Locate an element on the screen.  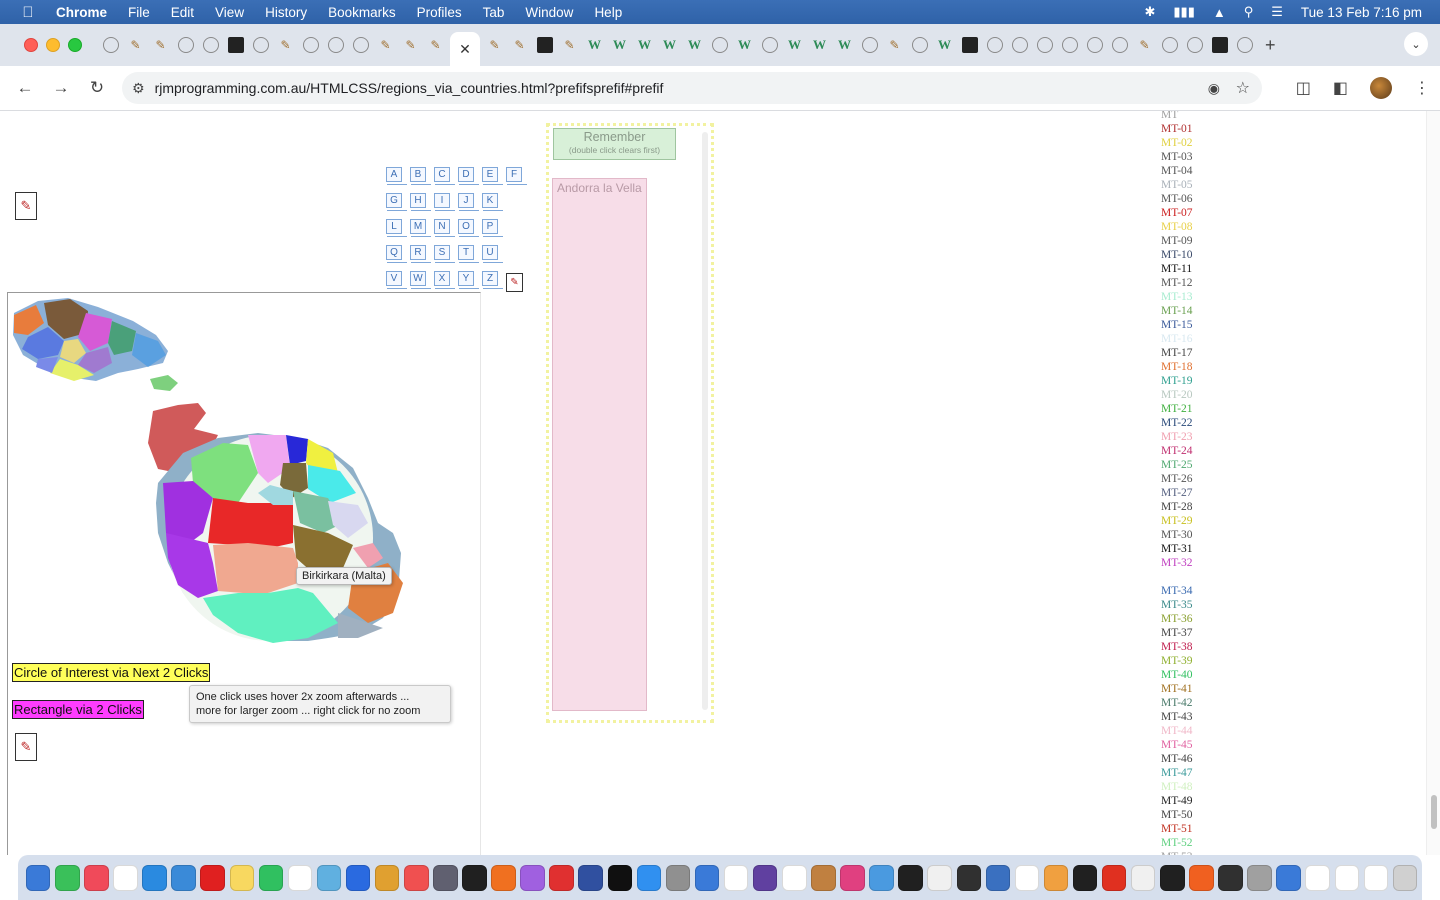
region-code: MT-36 is located at coordinates (1191, 619).